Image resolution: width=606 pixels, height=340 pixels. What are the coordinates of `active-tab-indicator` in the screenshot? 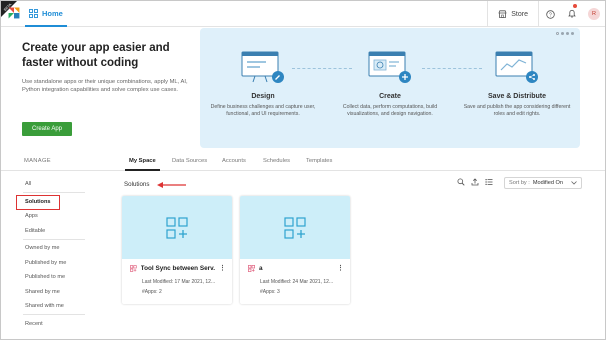 It's located at (142, 170).